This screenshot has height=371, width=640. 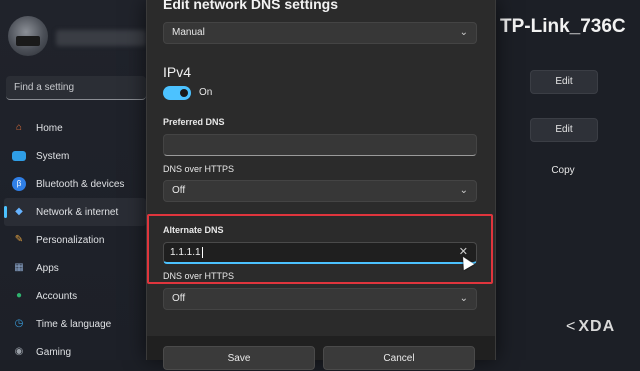 I want to click on preferred-dns-input, so click(x=320, y=145).